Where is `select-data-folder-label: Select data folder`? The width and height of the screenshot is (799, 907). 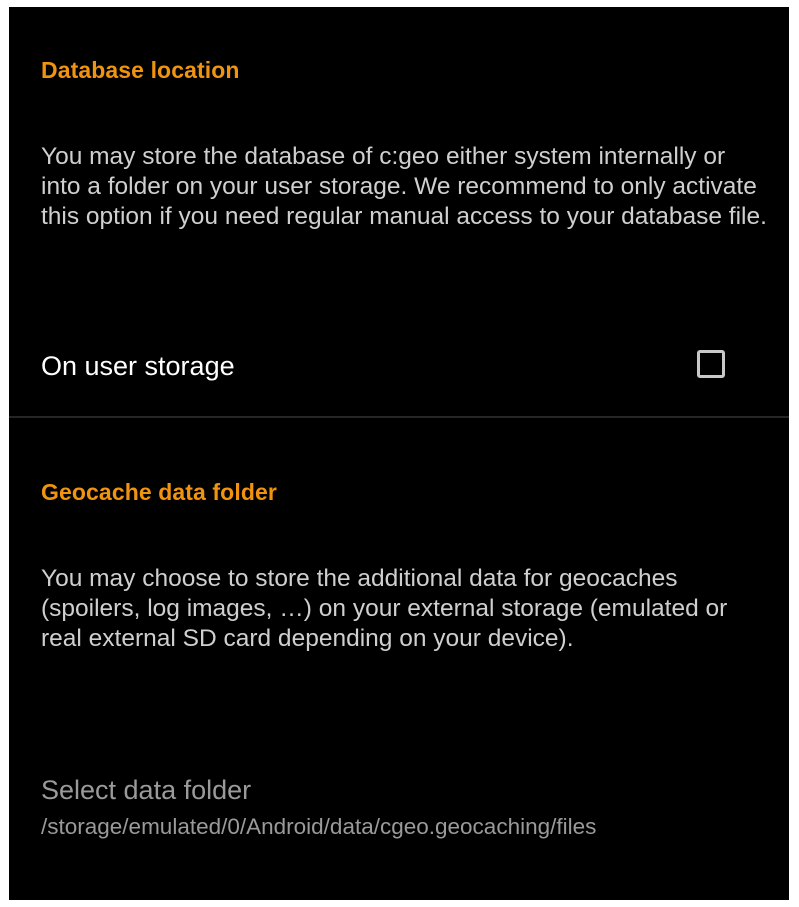
select-data-folder-label: Select data folder is located at coordinates (146, 790).